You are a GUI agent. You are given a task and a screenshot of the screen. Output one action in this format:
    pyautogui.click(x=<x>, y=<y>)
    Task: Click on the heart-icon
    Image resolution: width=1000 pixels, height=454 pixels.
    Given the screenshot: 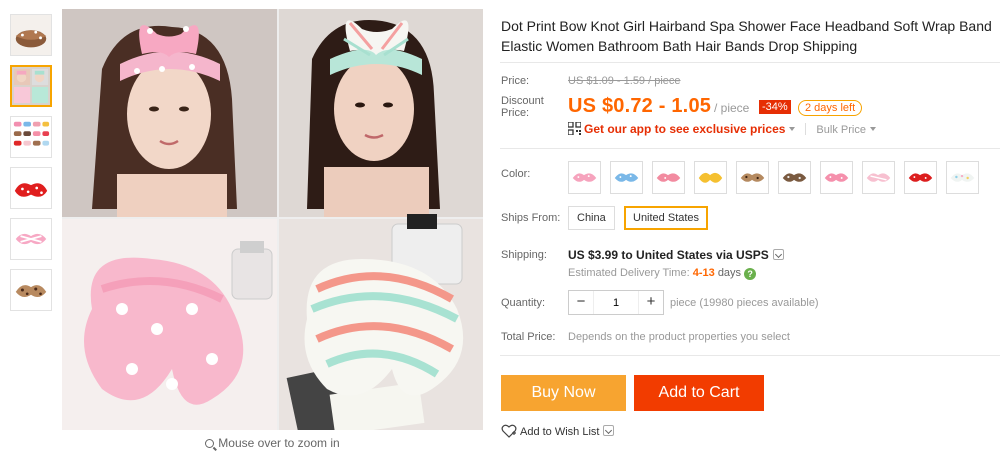 What is the action you would take?
    pyautogui.click(x=509, y=431)
    